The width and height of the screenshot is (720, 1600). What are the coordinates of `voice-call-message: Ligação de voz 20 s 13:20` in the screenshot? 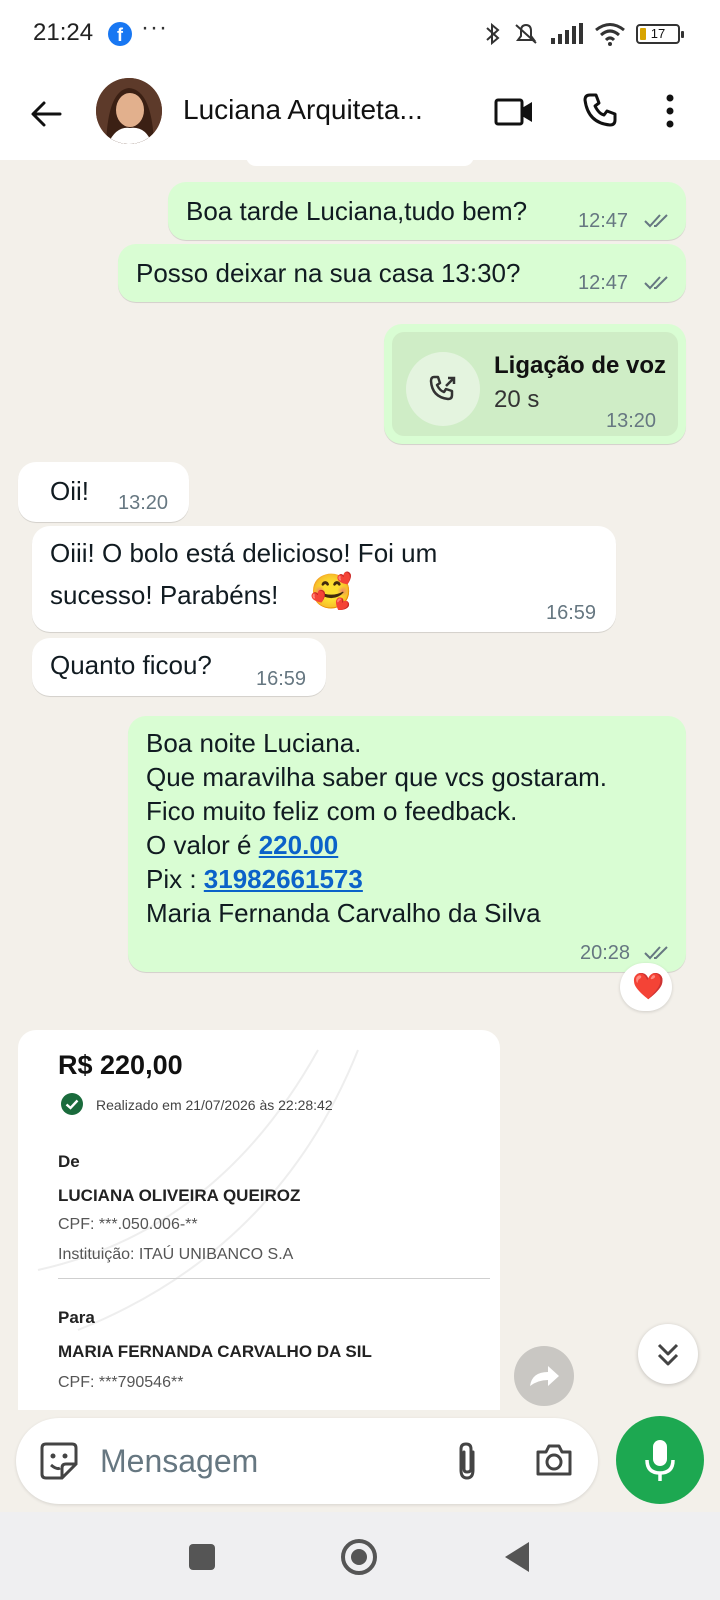 It's located at (535, 384).